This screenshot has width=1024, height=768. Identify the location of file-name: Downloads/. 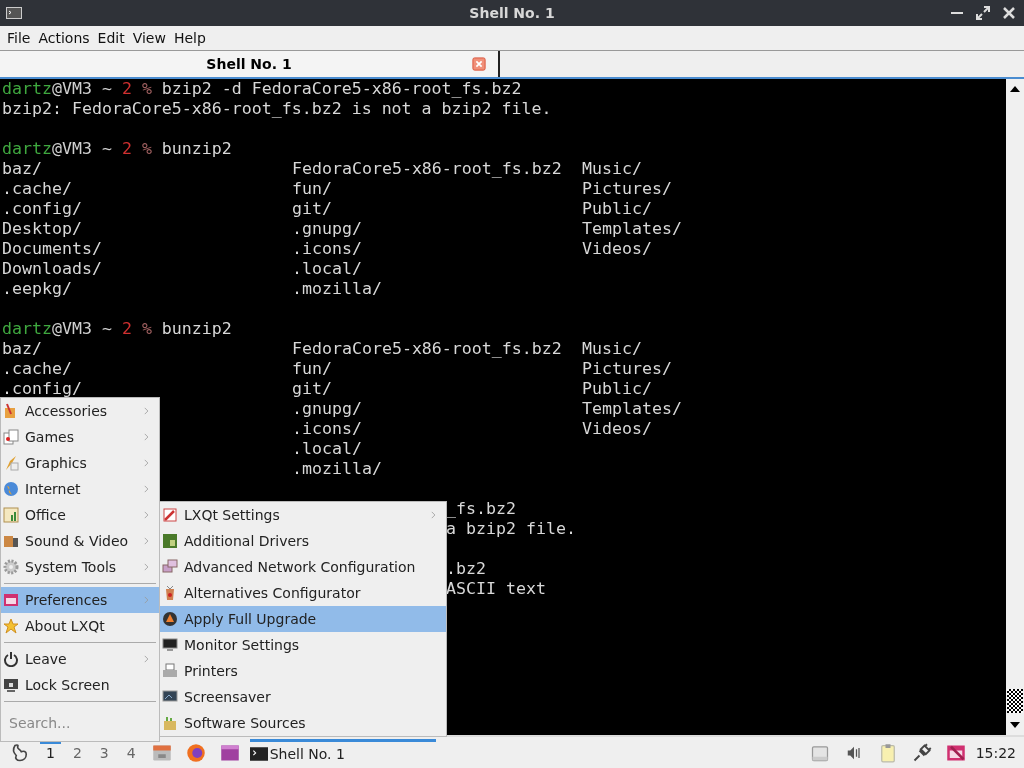
(52, 268).